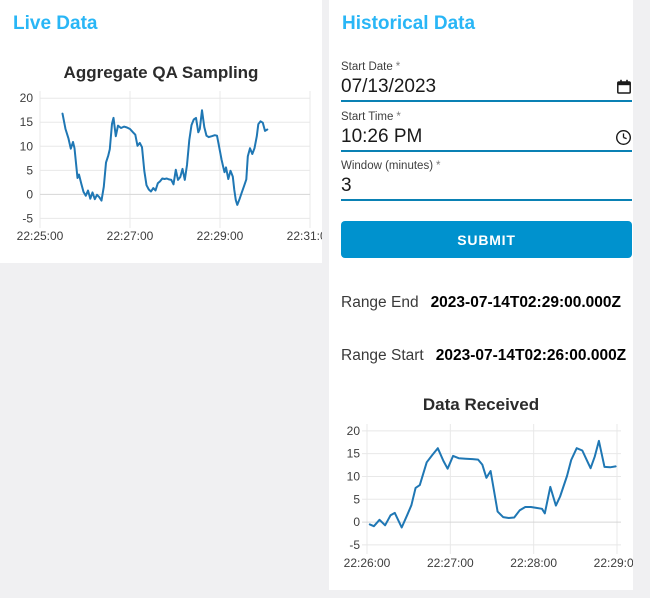 The width and height of the screenshot is (650, 598). Describe the element at coordinates (391, 166) in the screenshot. I see `window-minutes-label: Window (minutes) *` at that location.